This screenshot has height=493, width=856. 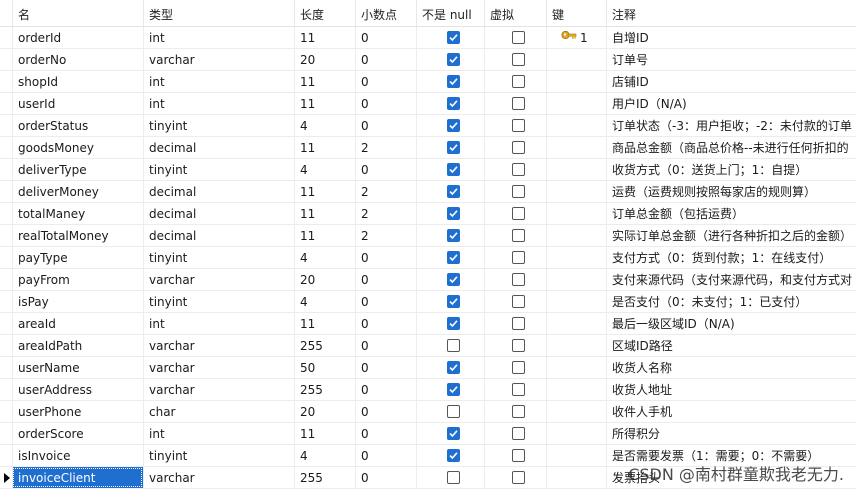 What do you see at coordinates (428, 104) in the screenshot?
I see `table-row: userId int 11 0 用户ID（N/A)` at bounding box center [428, 104].